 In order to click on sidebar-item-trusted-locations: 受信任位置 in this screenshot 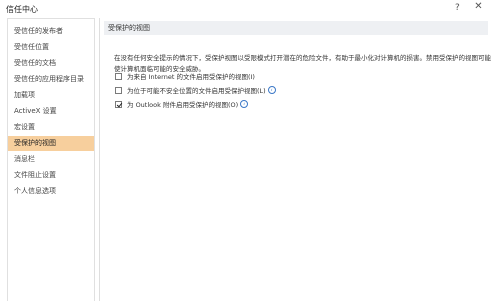, I will do `click(51, 47)`.